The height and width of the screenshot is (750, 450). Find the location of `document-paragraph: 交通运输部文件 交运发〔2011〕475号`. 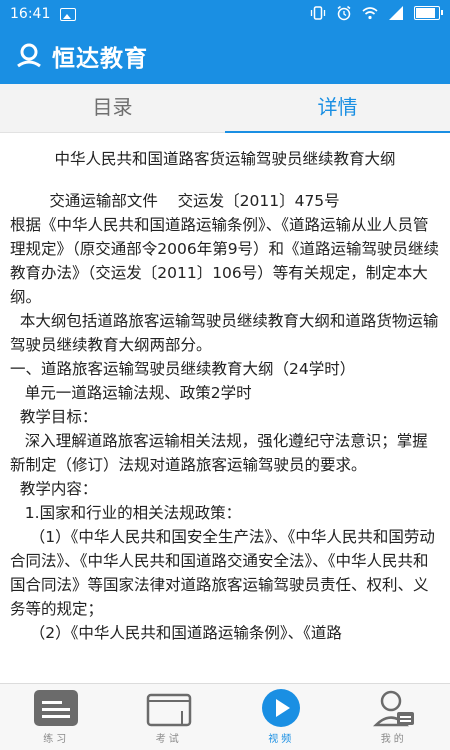

document-paragraph: 交通运输部文件 交运发〔2011〕475号 is located at coordinates (175, 201).